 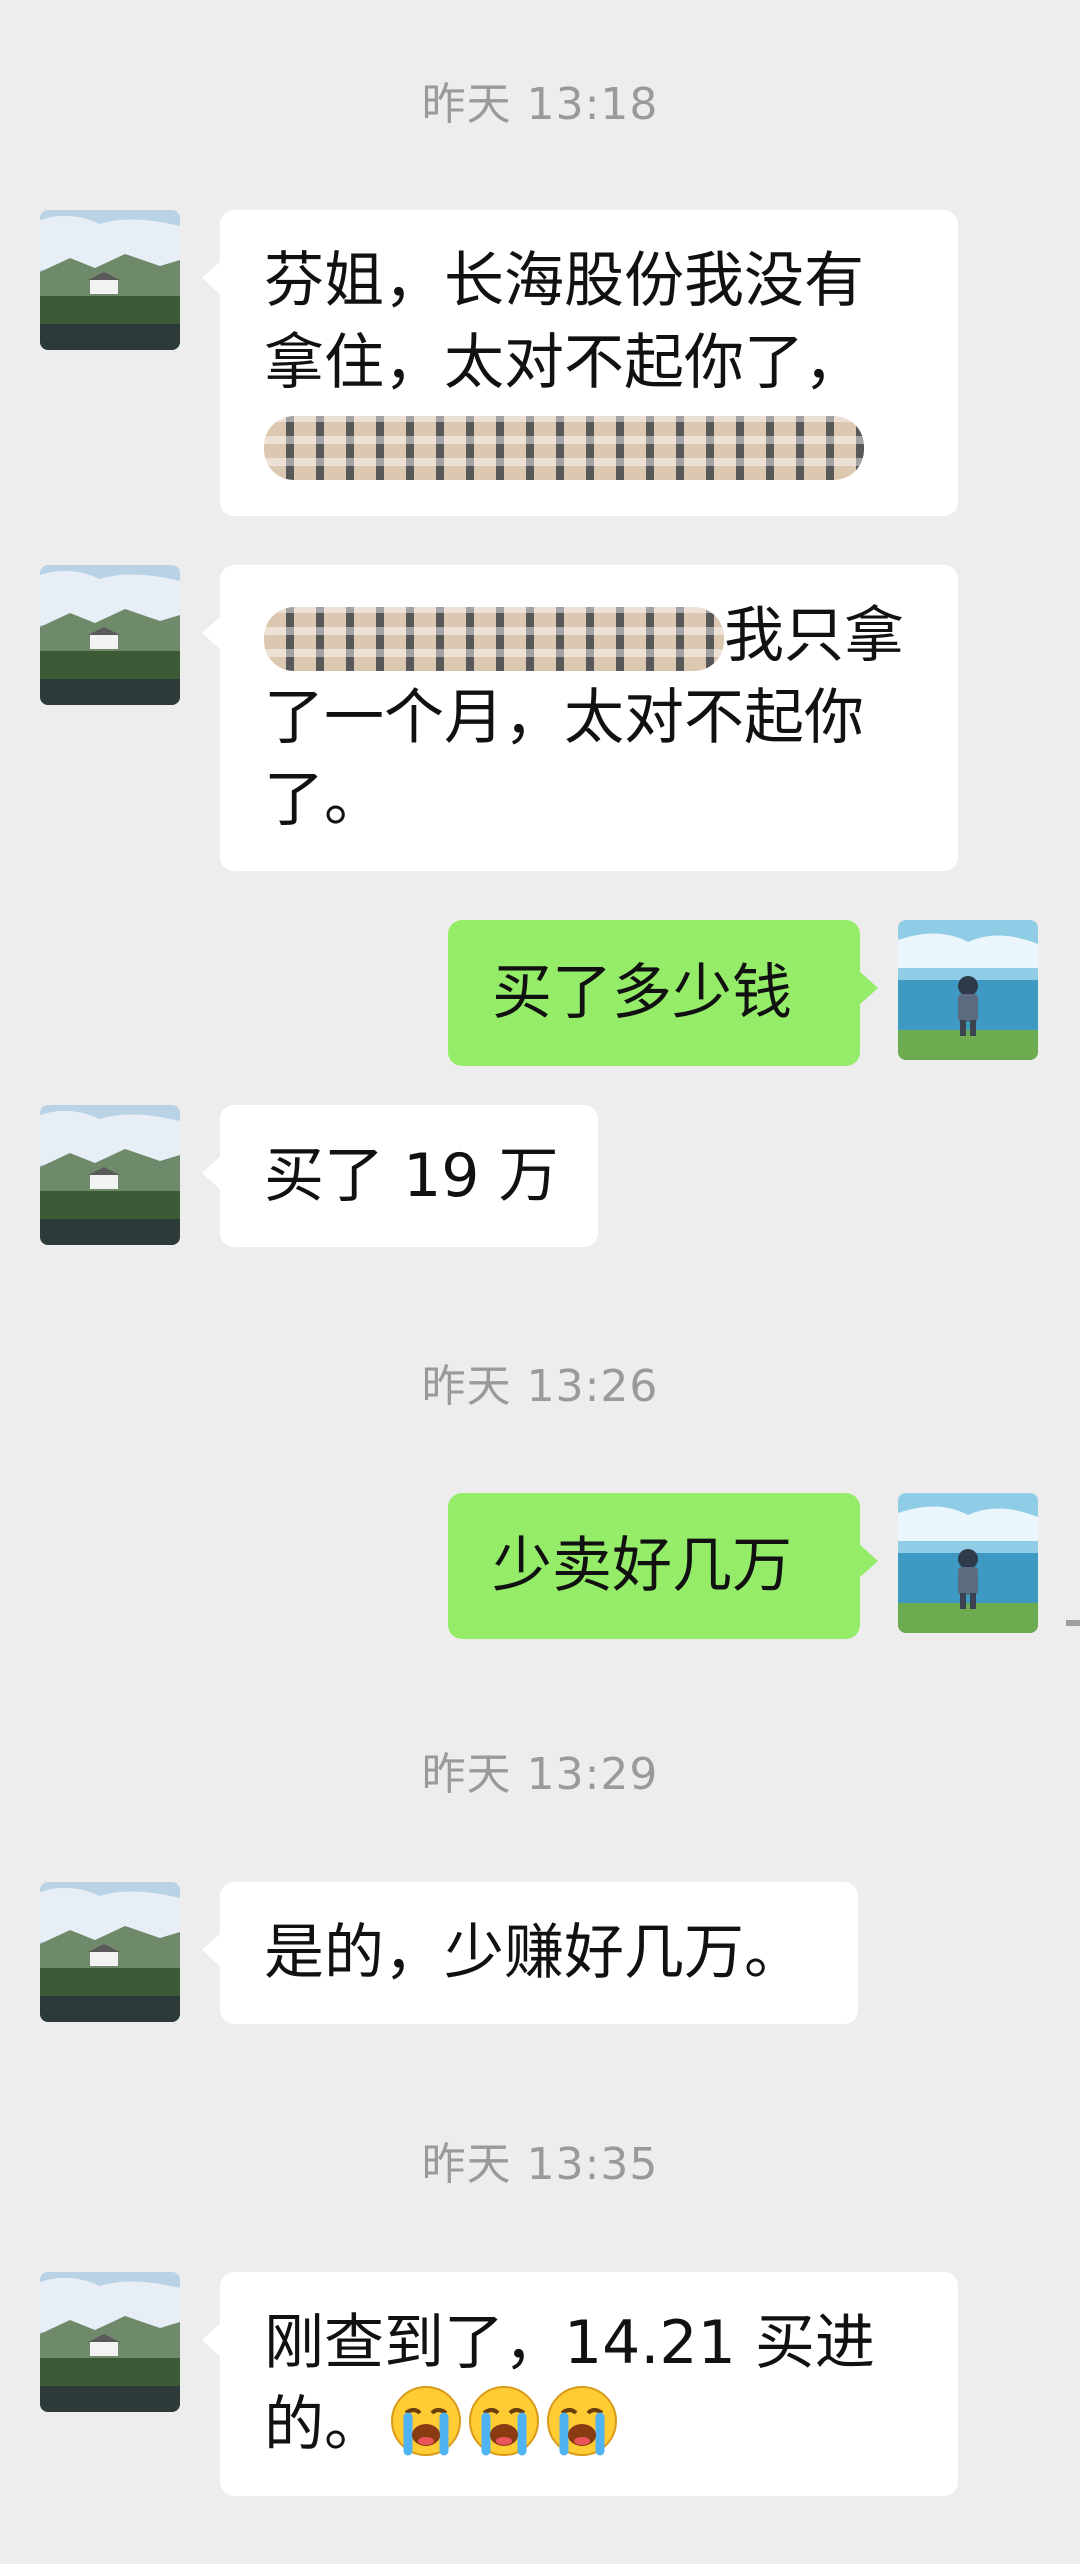 What do you see at coordinates (411, 1176) in the screenshot?
I see `message-text: 买了 19 万` at bounding box center [411, 1176].